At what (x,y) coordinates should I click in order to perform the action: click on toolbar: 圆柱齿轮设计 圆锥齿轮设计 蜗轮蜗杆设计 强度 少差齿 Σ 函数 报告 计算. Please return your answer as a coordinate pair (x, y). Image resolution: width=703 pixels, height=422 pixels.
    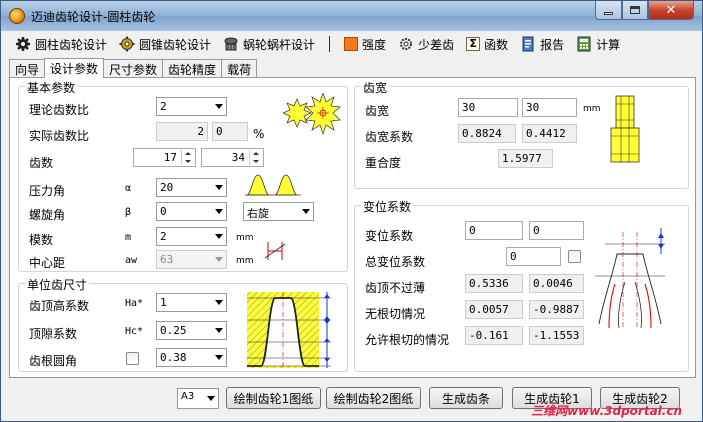
    Looking at the image, I should click on (352, 44).